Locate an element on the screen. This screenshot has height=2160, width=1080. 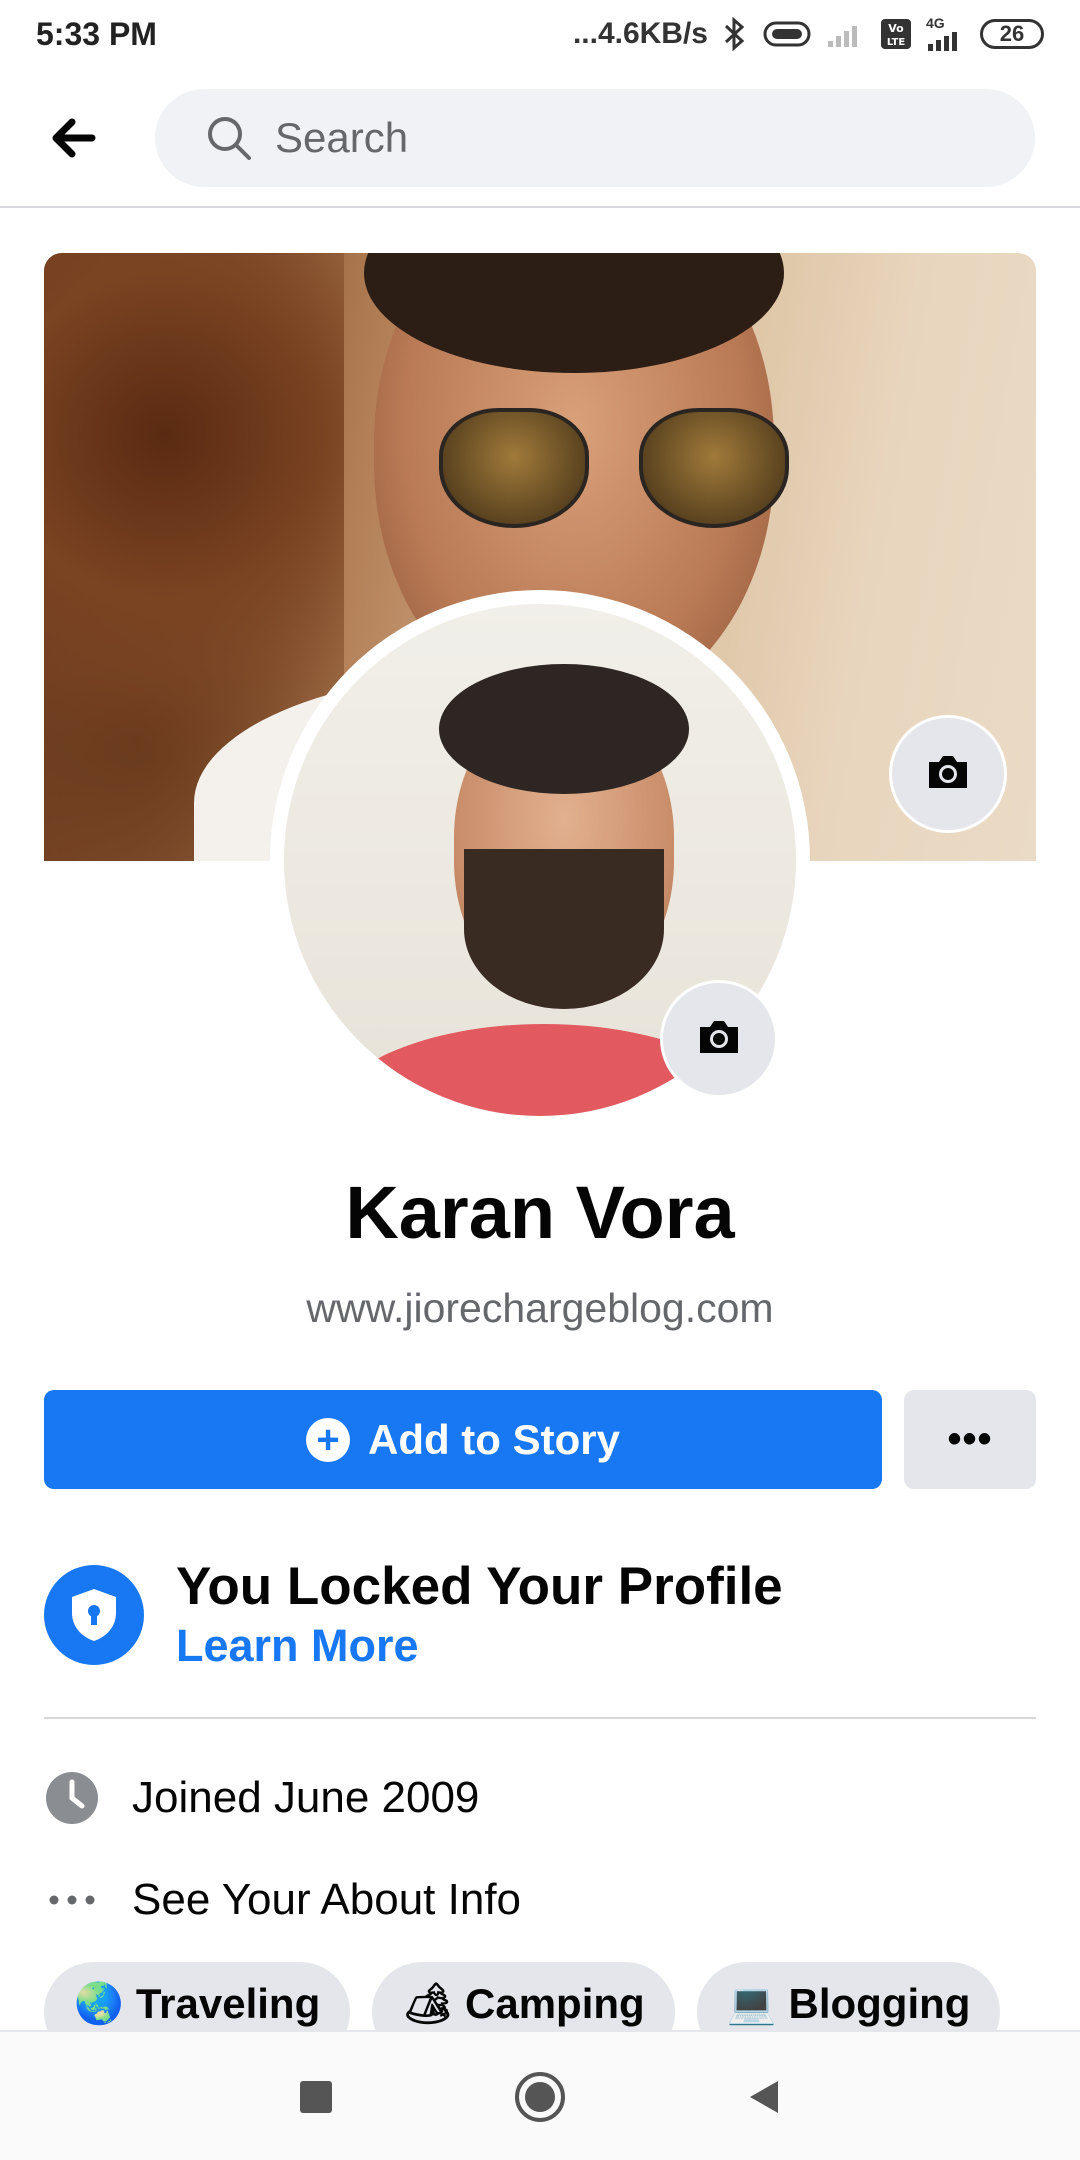
lock-shield-icon is located at coordinates (94, 1615).